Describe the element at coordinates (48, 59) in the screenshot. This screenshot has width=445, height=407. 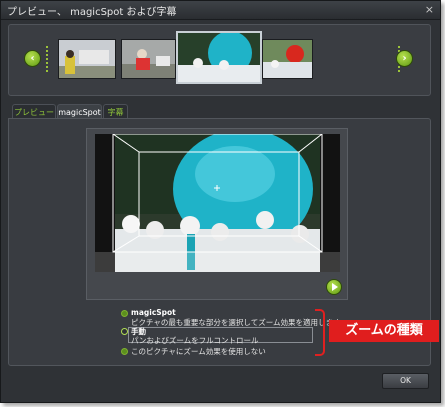
I see `filmstrip-divider-left` at that location.